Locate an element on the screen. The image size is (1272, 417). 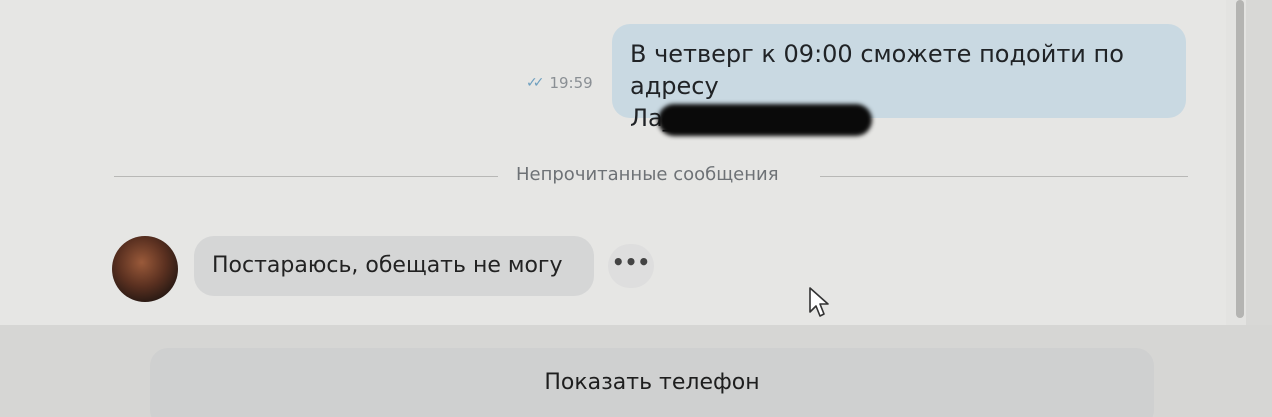
divider-line-left is located at coordinates (306, 176).